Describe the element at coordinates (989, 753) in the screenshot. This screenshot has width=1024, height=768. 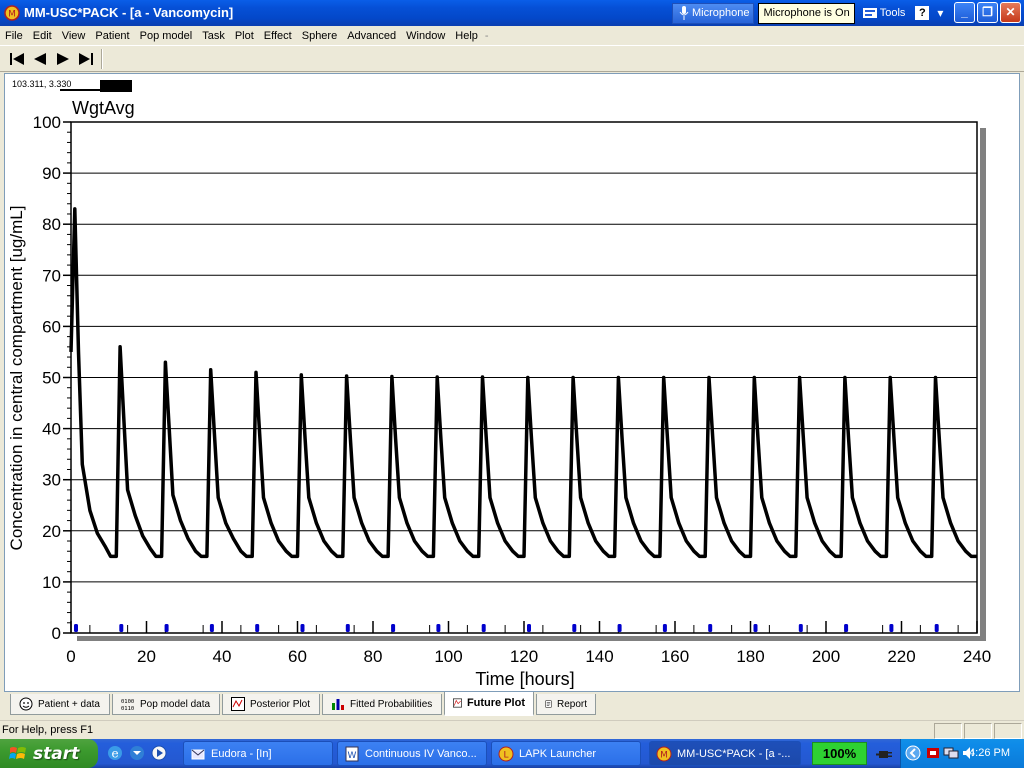
I see `clock: 4:26 PM` at that location.